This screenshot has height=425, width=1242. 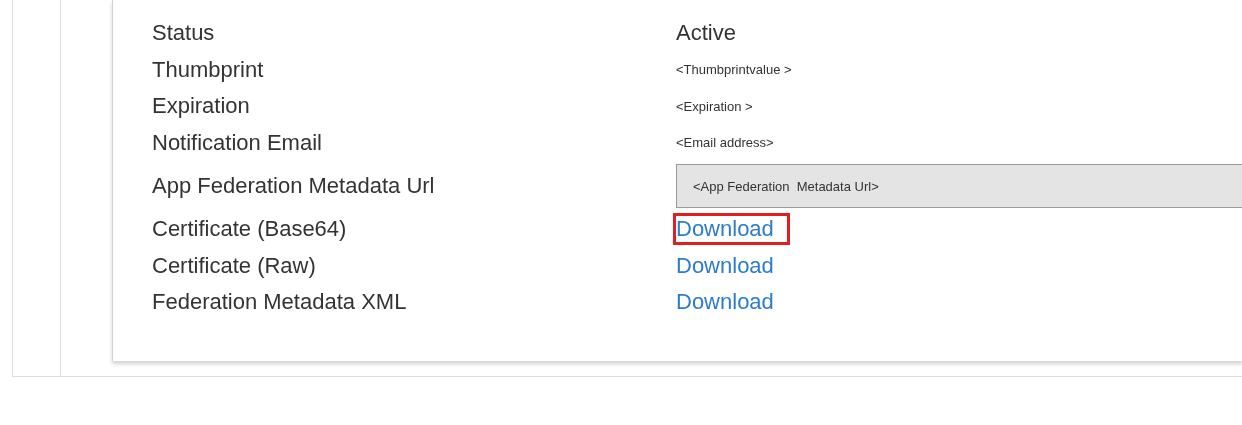 I want to click on url-field: <App Federation Metadata Url>, so click(x=959, y=186).